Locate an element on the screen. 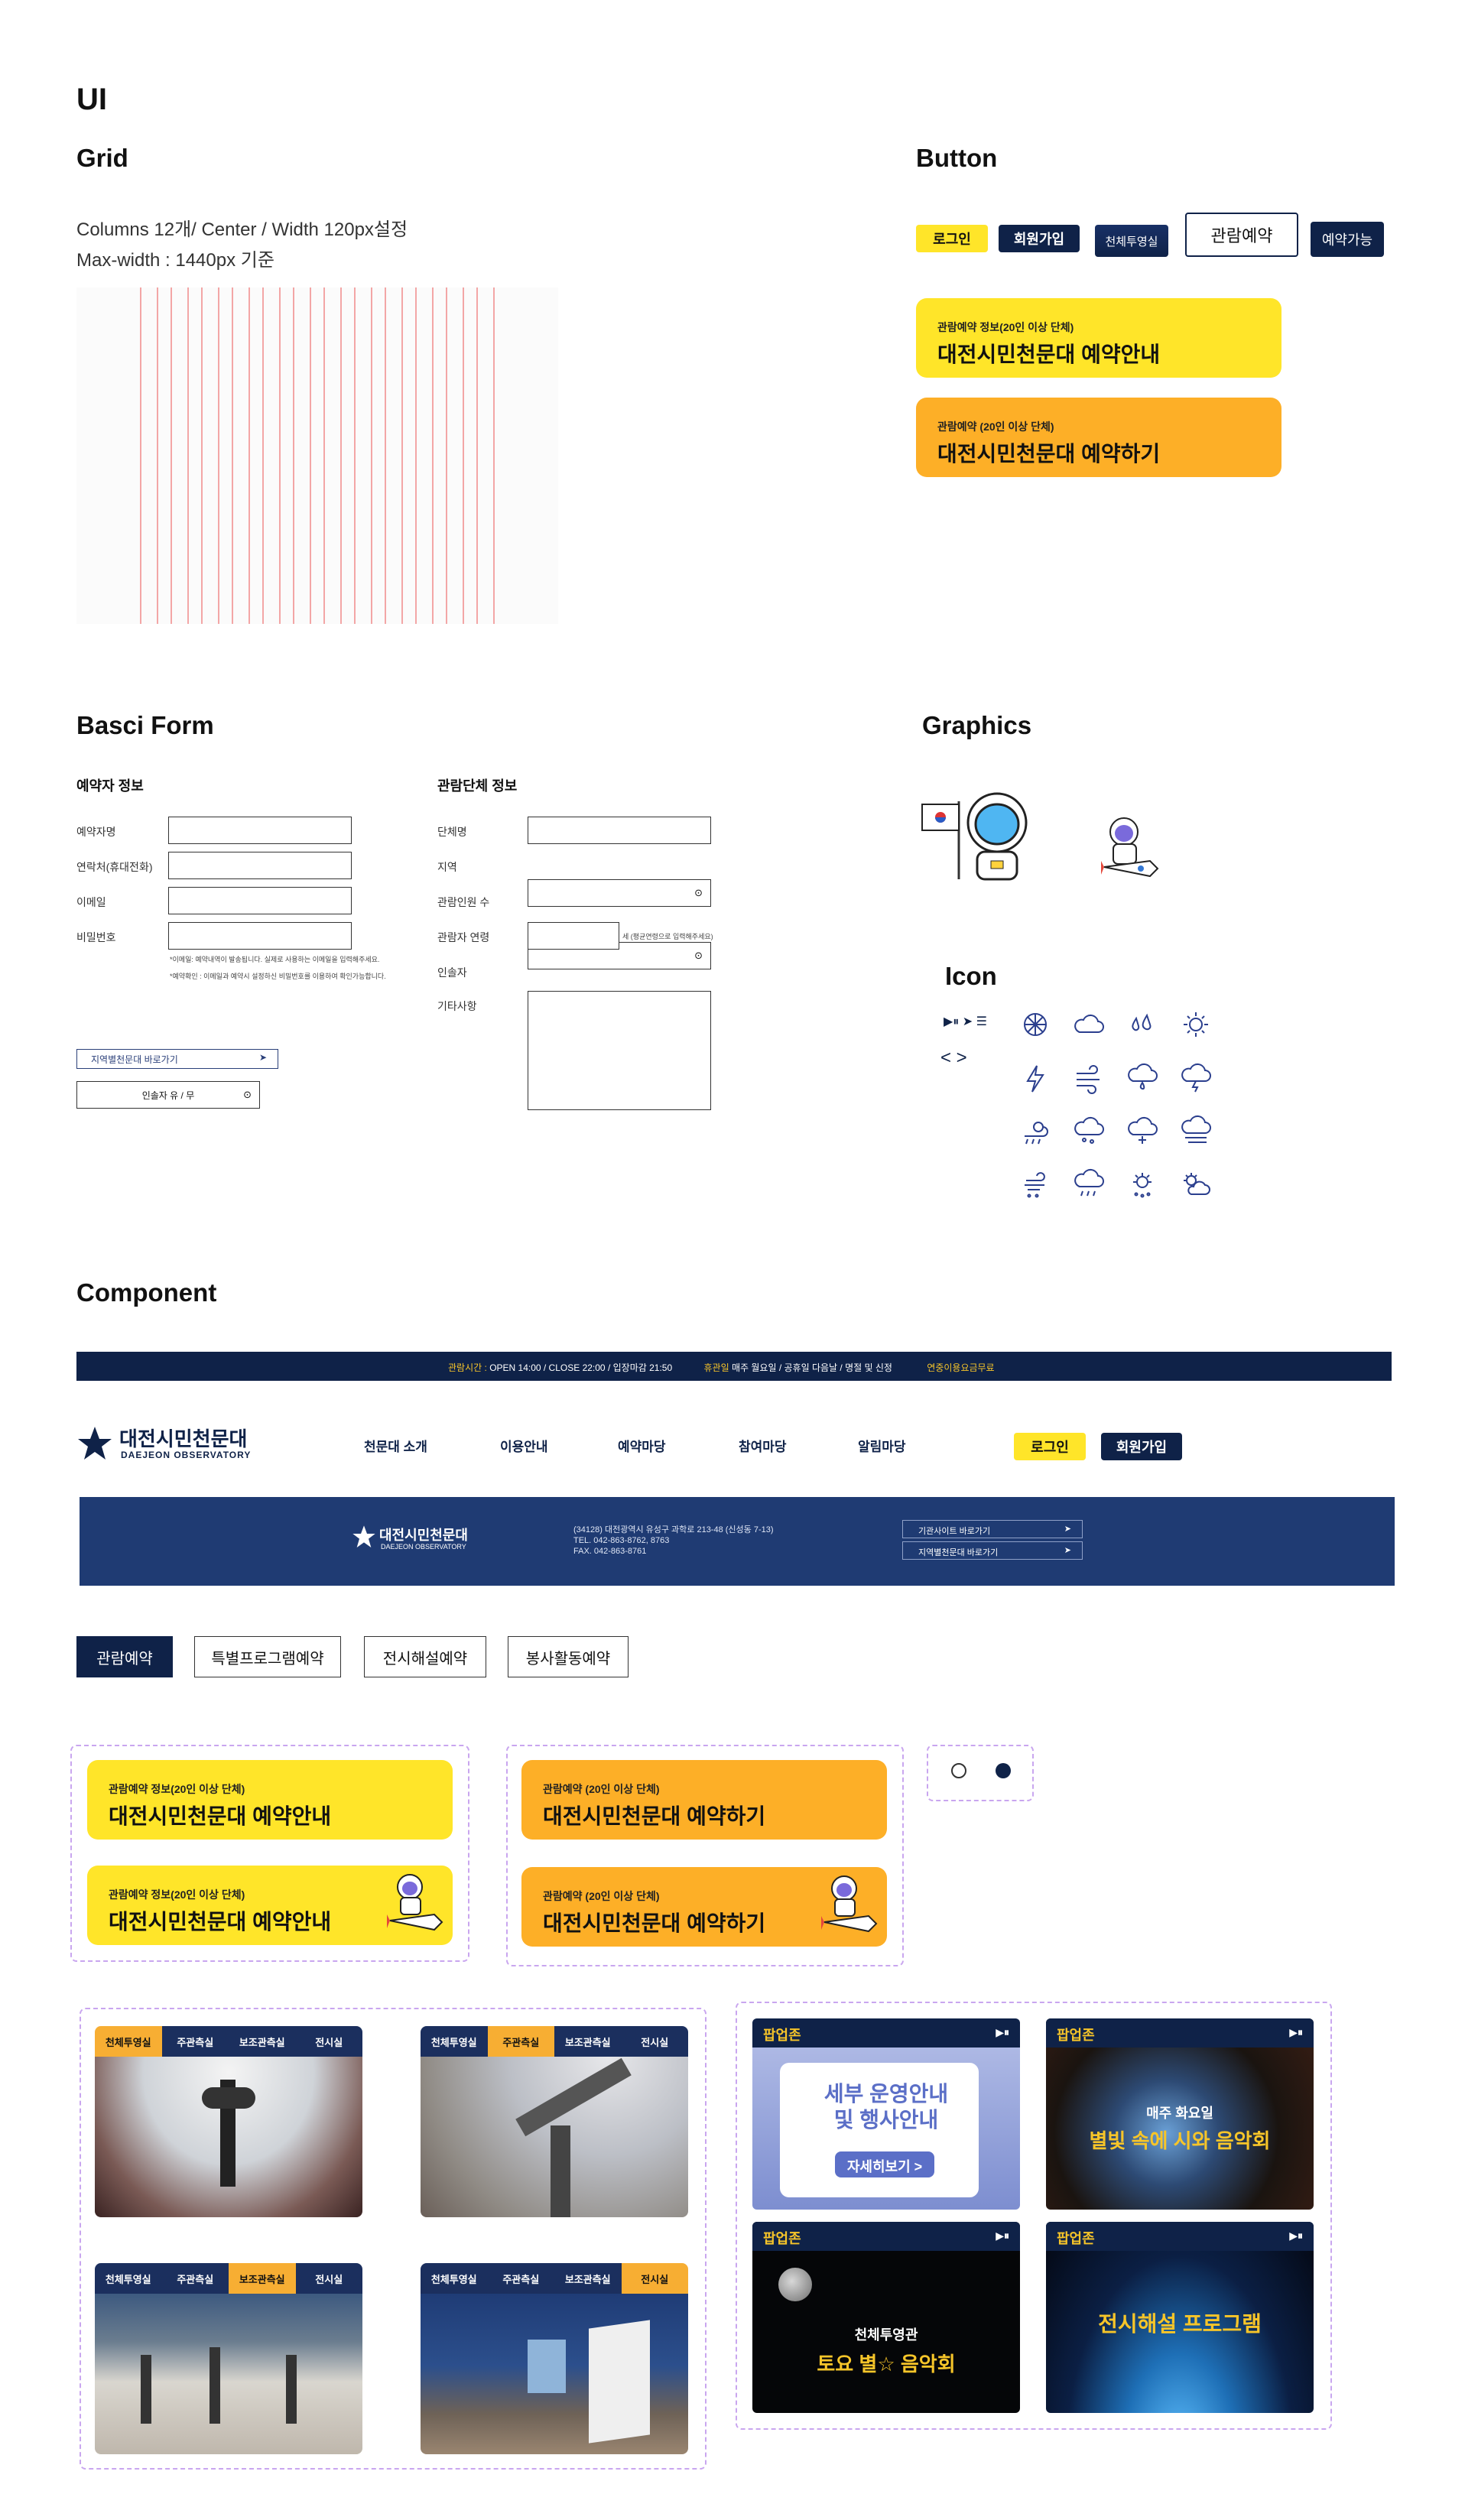  footer-org-site-link: 기관사이트 바로가기 ➤ is located at coordinates (992, 1529).